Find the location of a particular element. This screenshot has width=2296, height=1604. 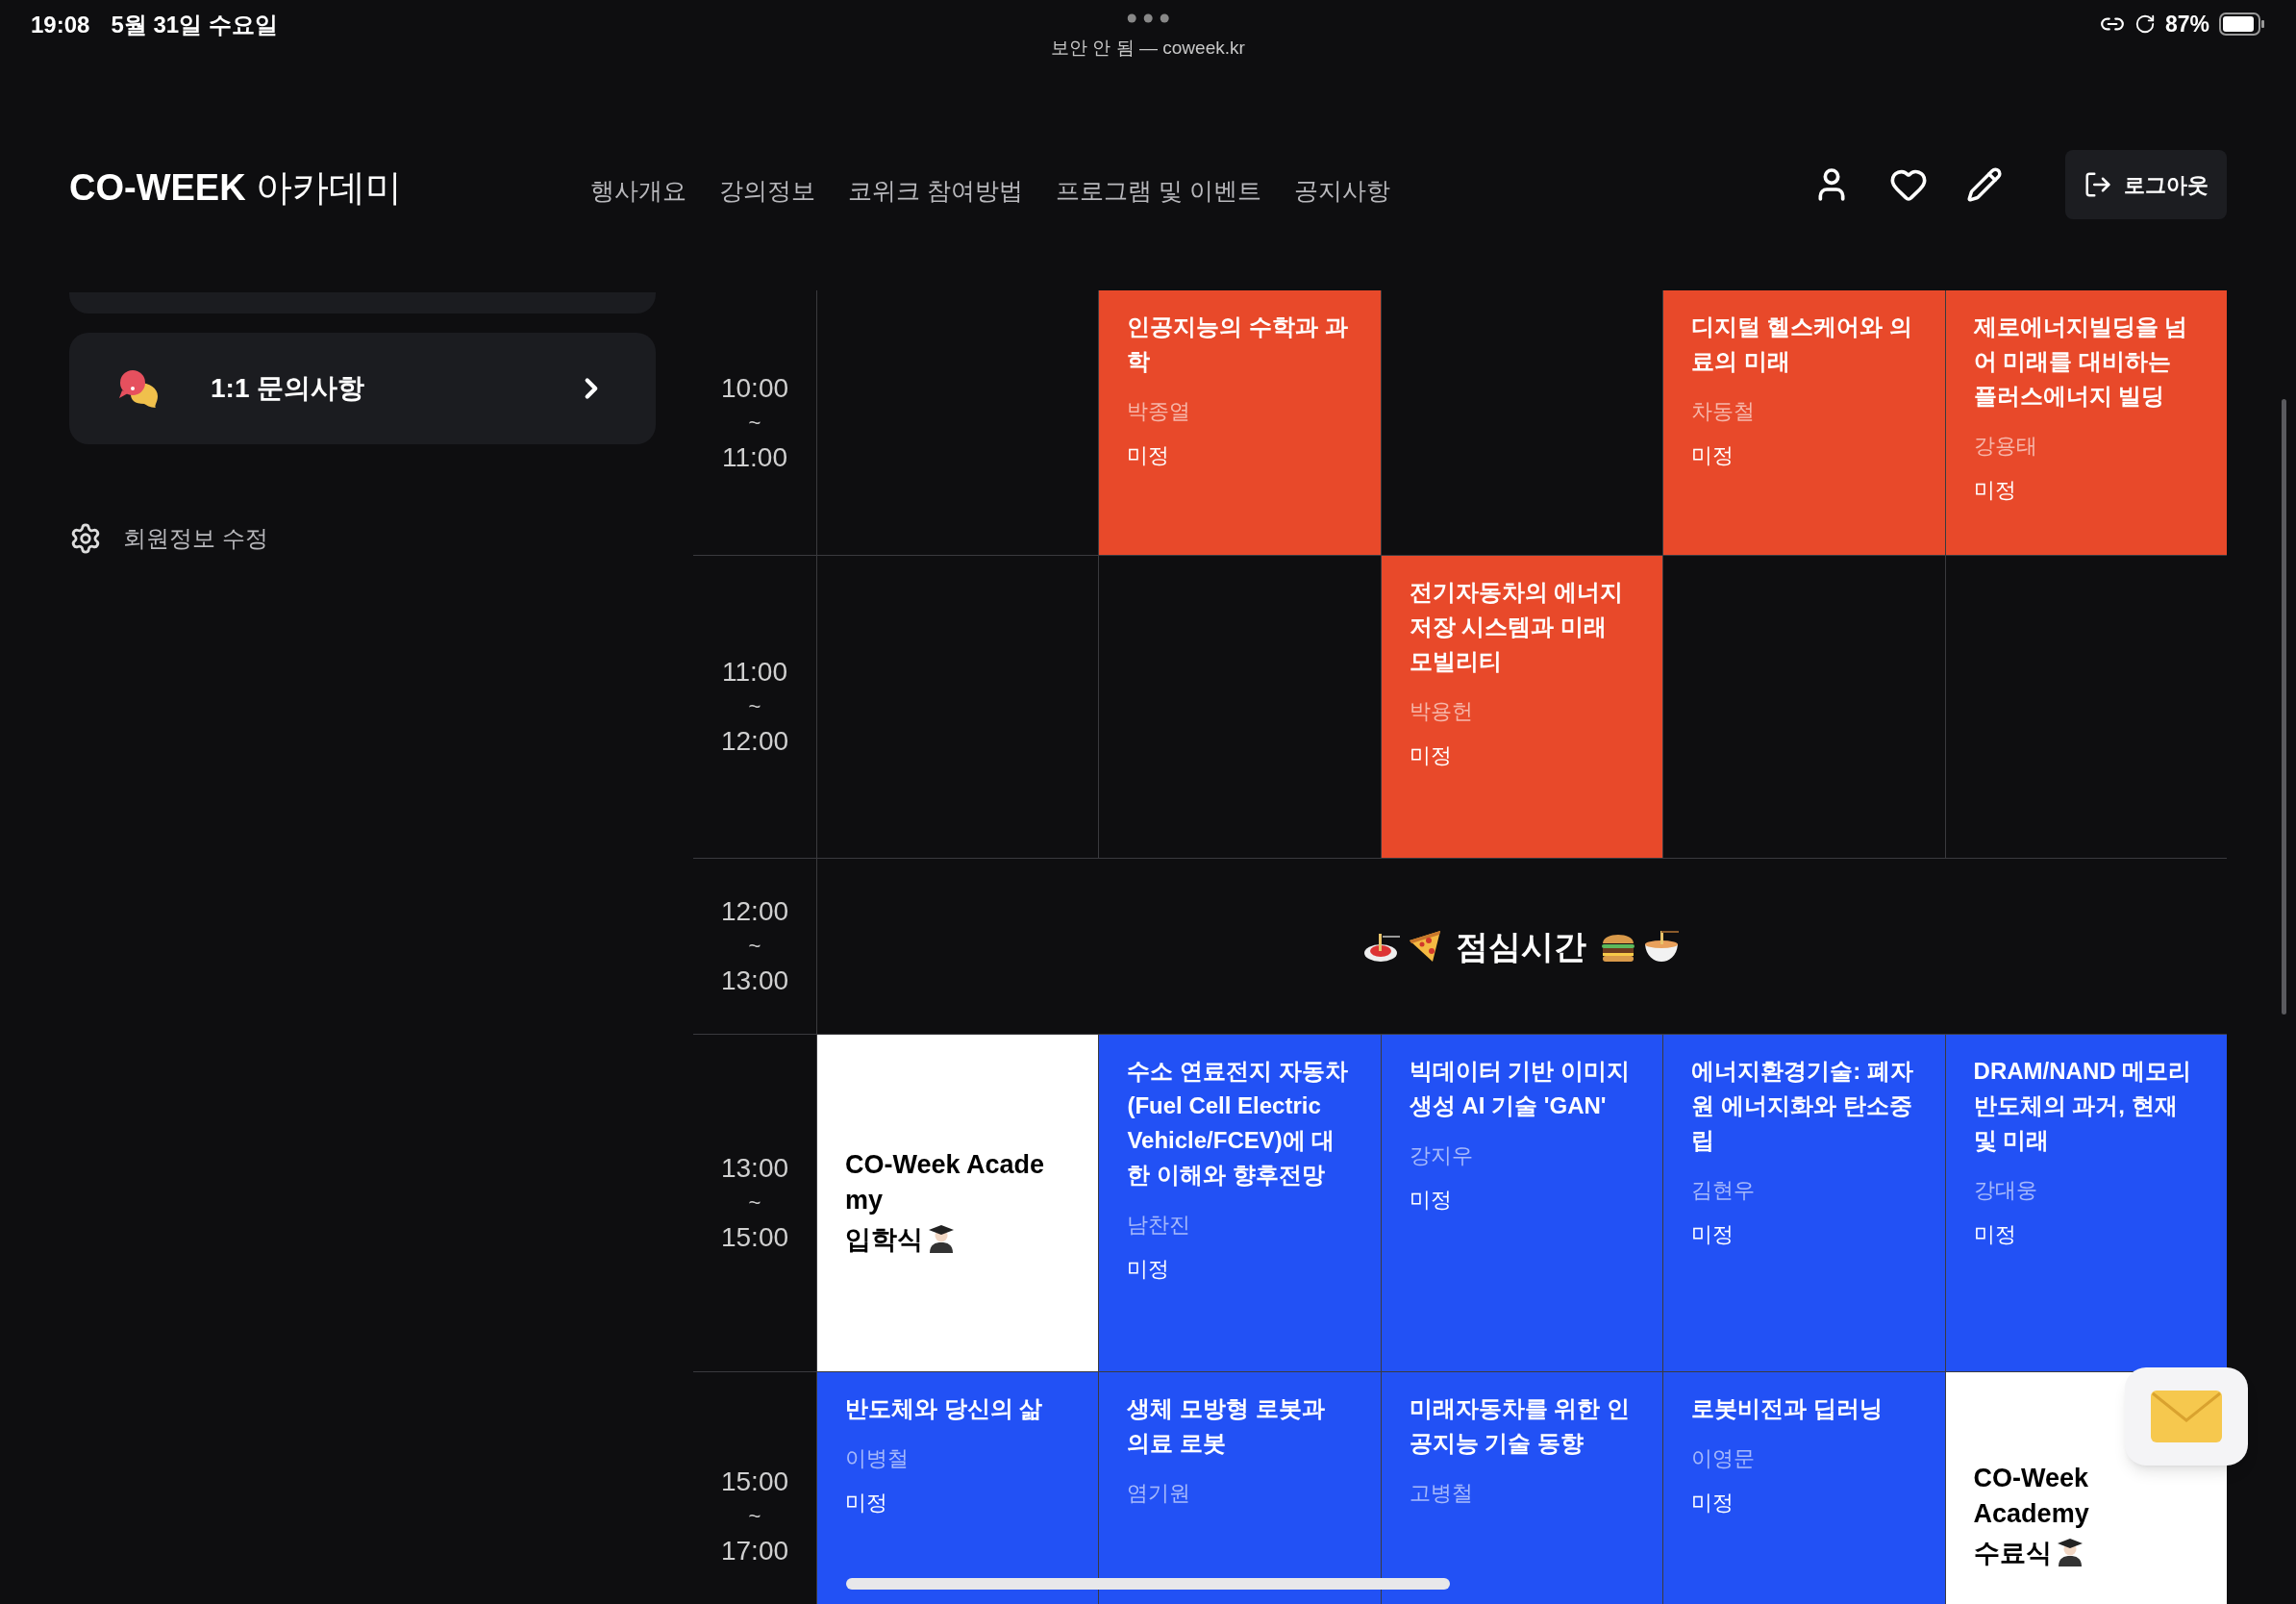

lecture-title: DRAM/NAND 메모리 반도체의 과거, 현재 및 미래 is located at coordinates (2083, 1106).